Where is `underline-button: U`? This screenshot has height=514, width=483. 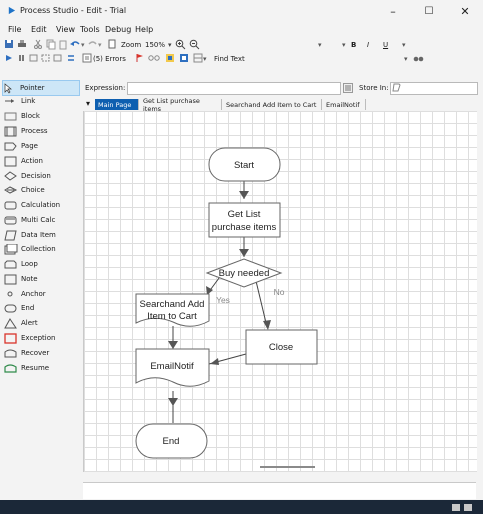
underline-button: U is located at coordinates (385, 45).